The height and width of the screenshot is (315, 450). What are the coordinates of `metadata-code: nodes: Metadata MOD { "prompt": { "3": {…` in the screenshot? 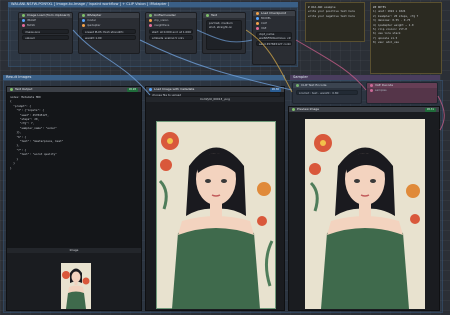 It's located at (74, 170).